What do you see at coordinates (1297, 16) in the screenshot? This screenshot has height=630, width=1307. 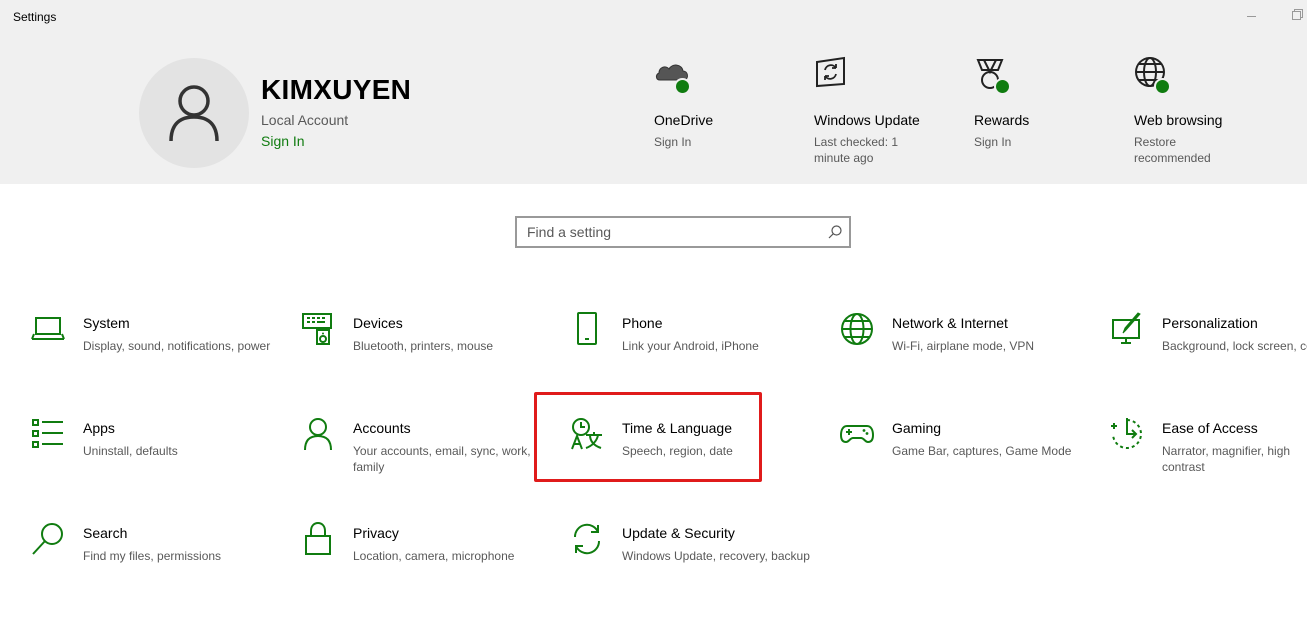 I see `restore-button` at bounding box center [1297, 16].